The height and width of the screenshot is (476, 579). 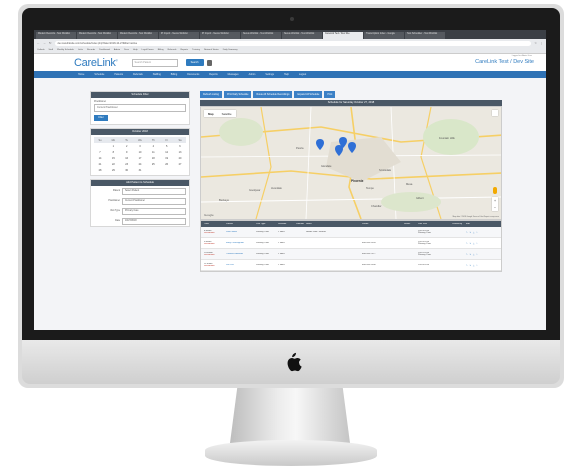 What do you see at coordinates (269, 74) in the screenshot?
I see `nav-item: Settings` at bounding box center [269, 74].